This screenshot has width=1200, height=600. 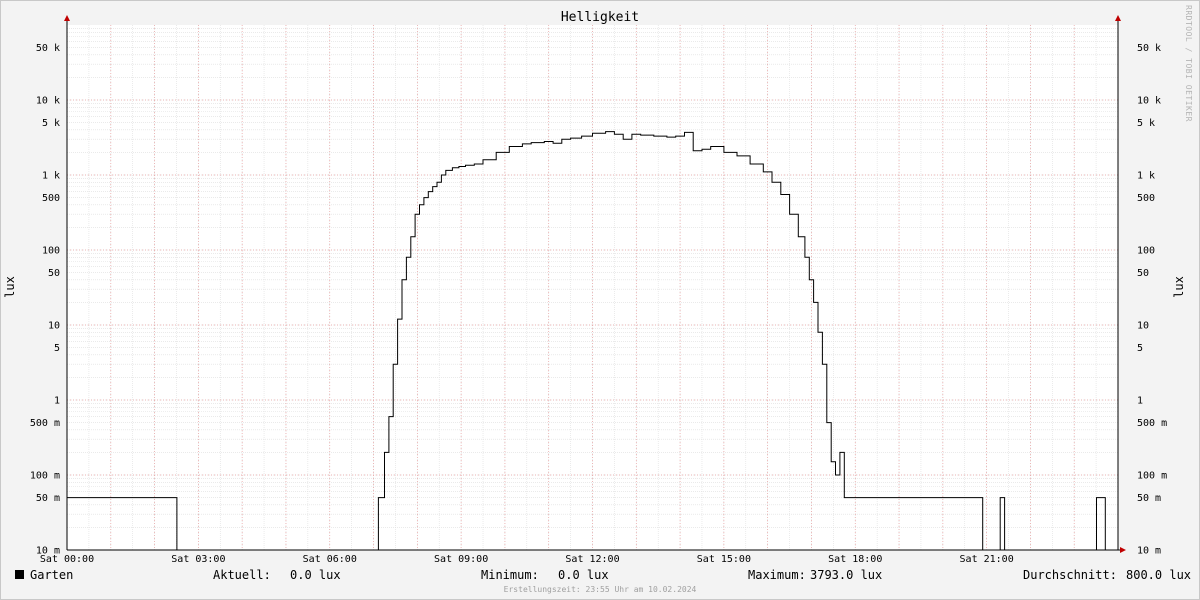 I want to click on y-axis-left-arrow, so click(x=67, y=18).